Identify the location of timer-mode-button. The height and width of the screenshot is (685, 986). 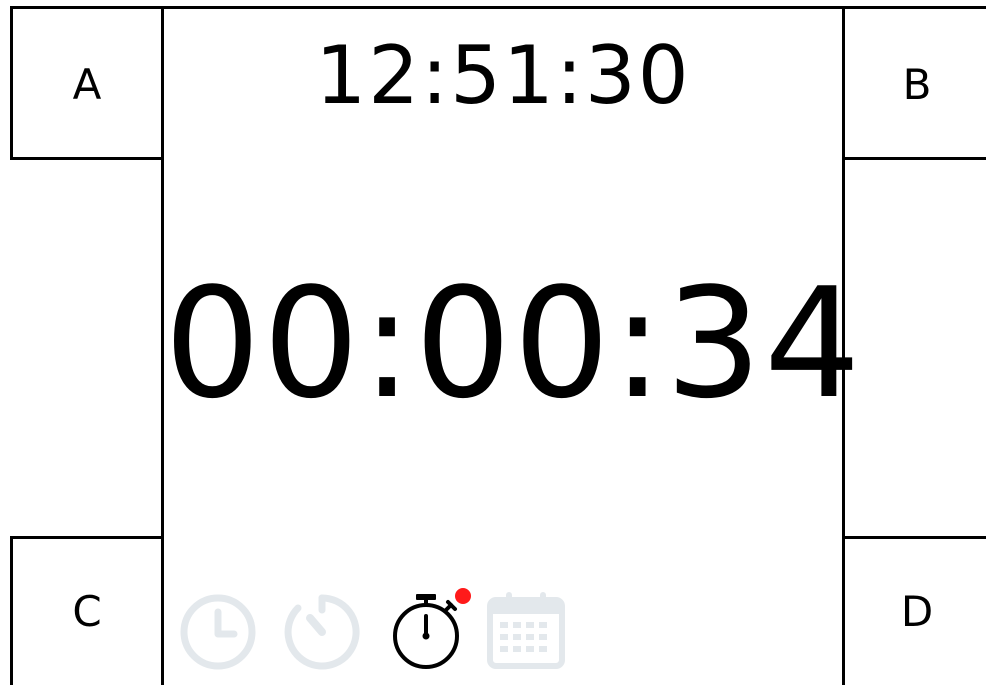
(322, 630).